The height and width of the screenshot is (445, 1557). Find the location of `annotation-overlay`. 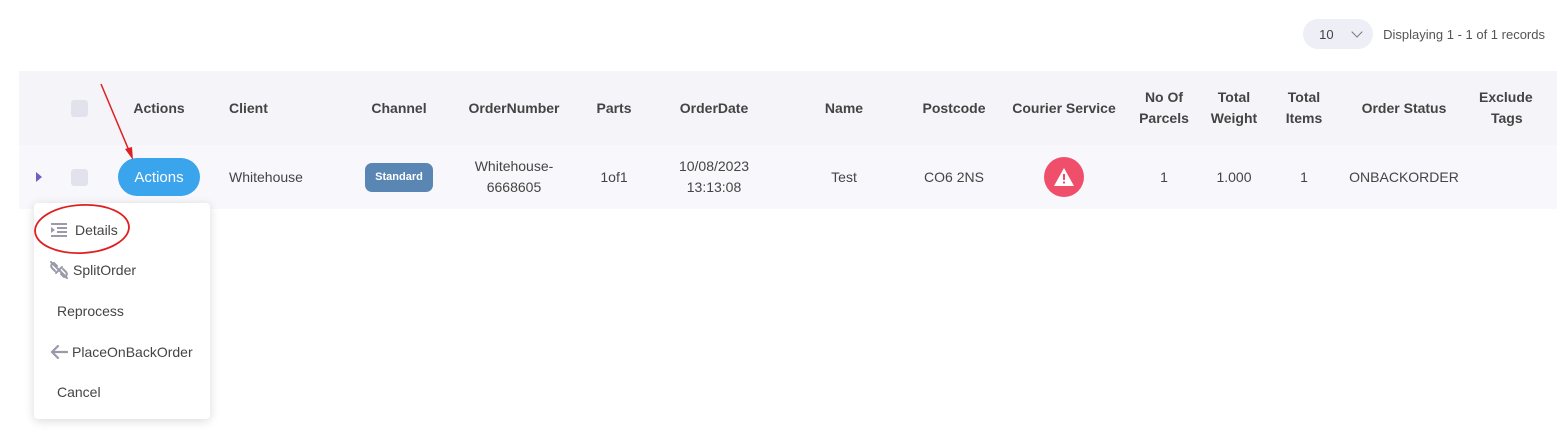

annotation-overlay is located at coordinates (83, 168).